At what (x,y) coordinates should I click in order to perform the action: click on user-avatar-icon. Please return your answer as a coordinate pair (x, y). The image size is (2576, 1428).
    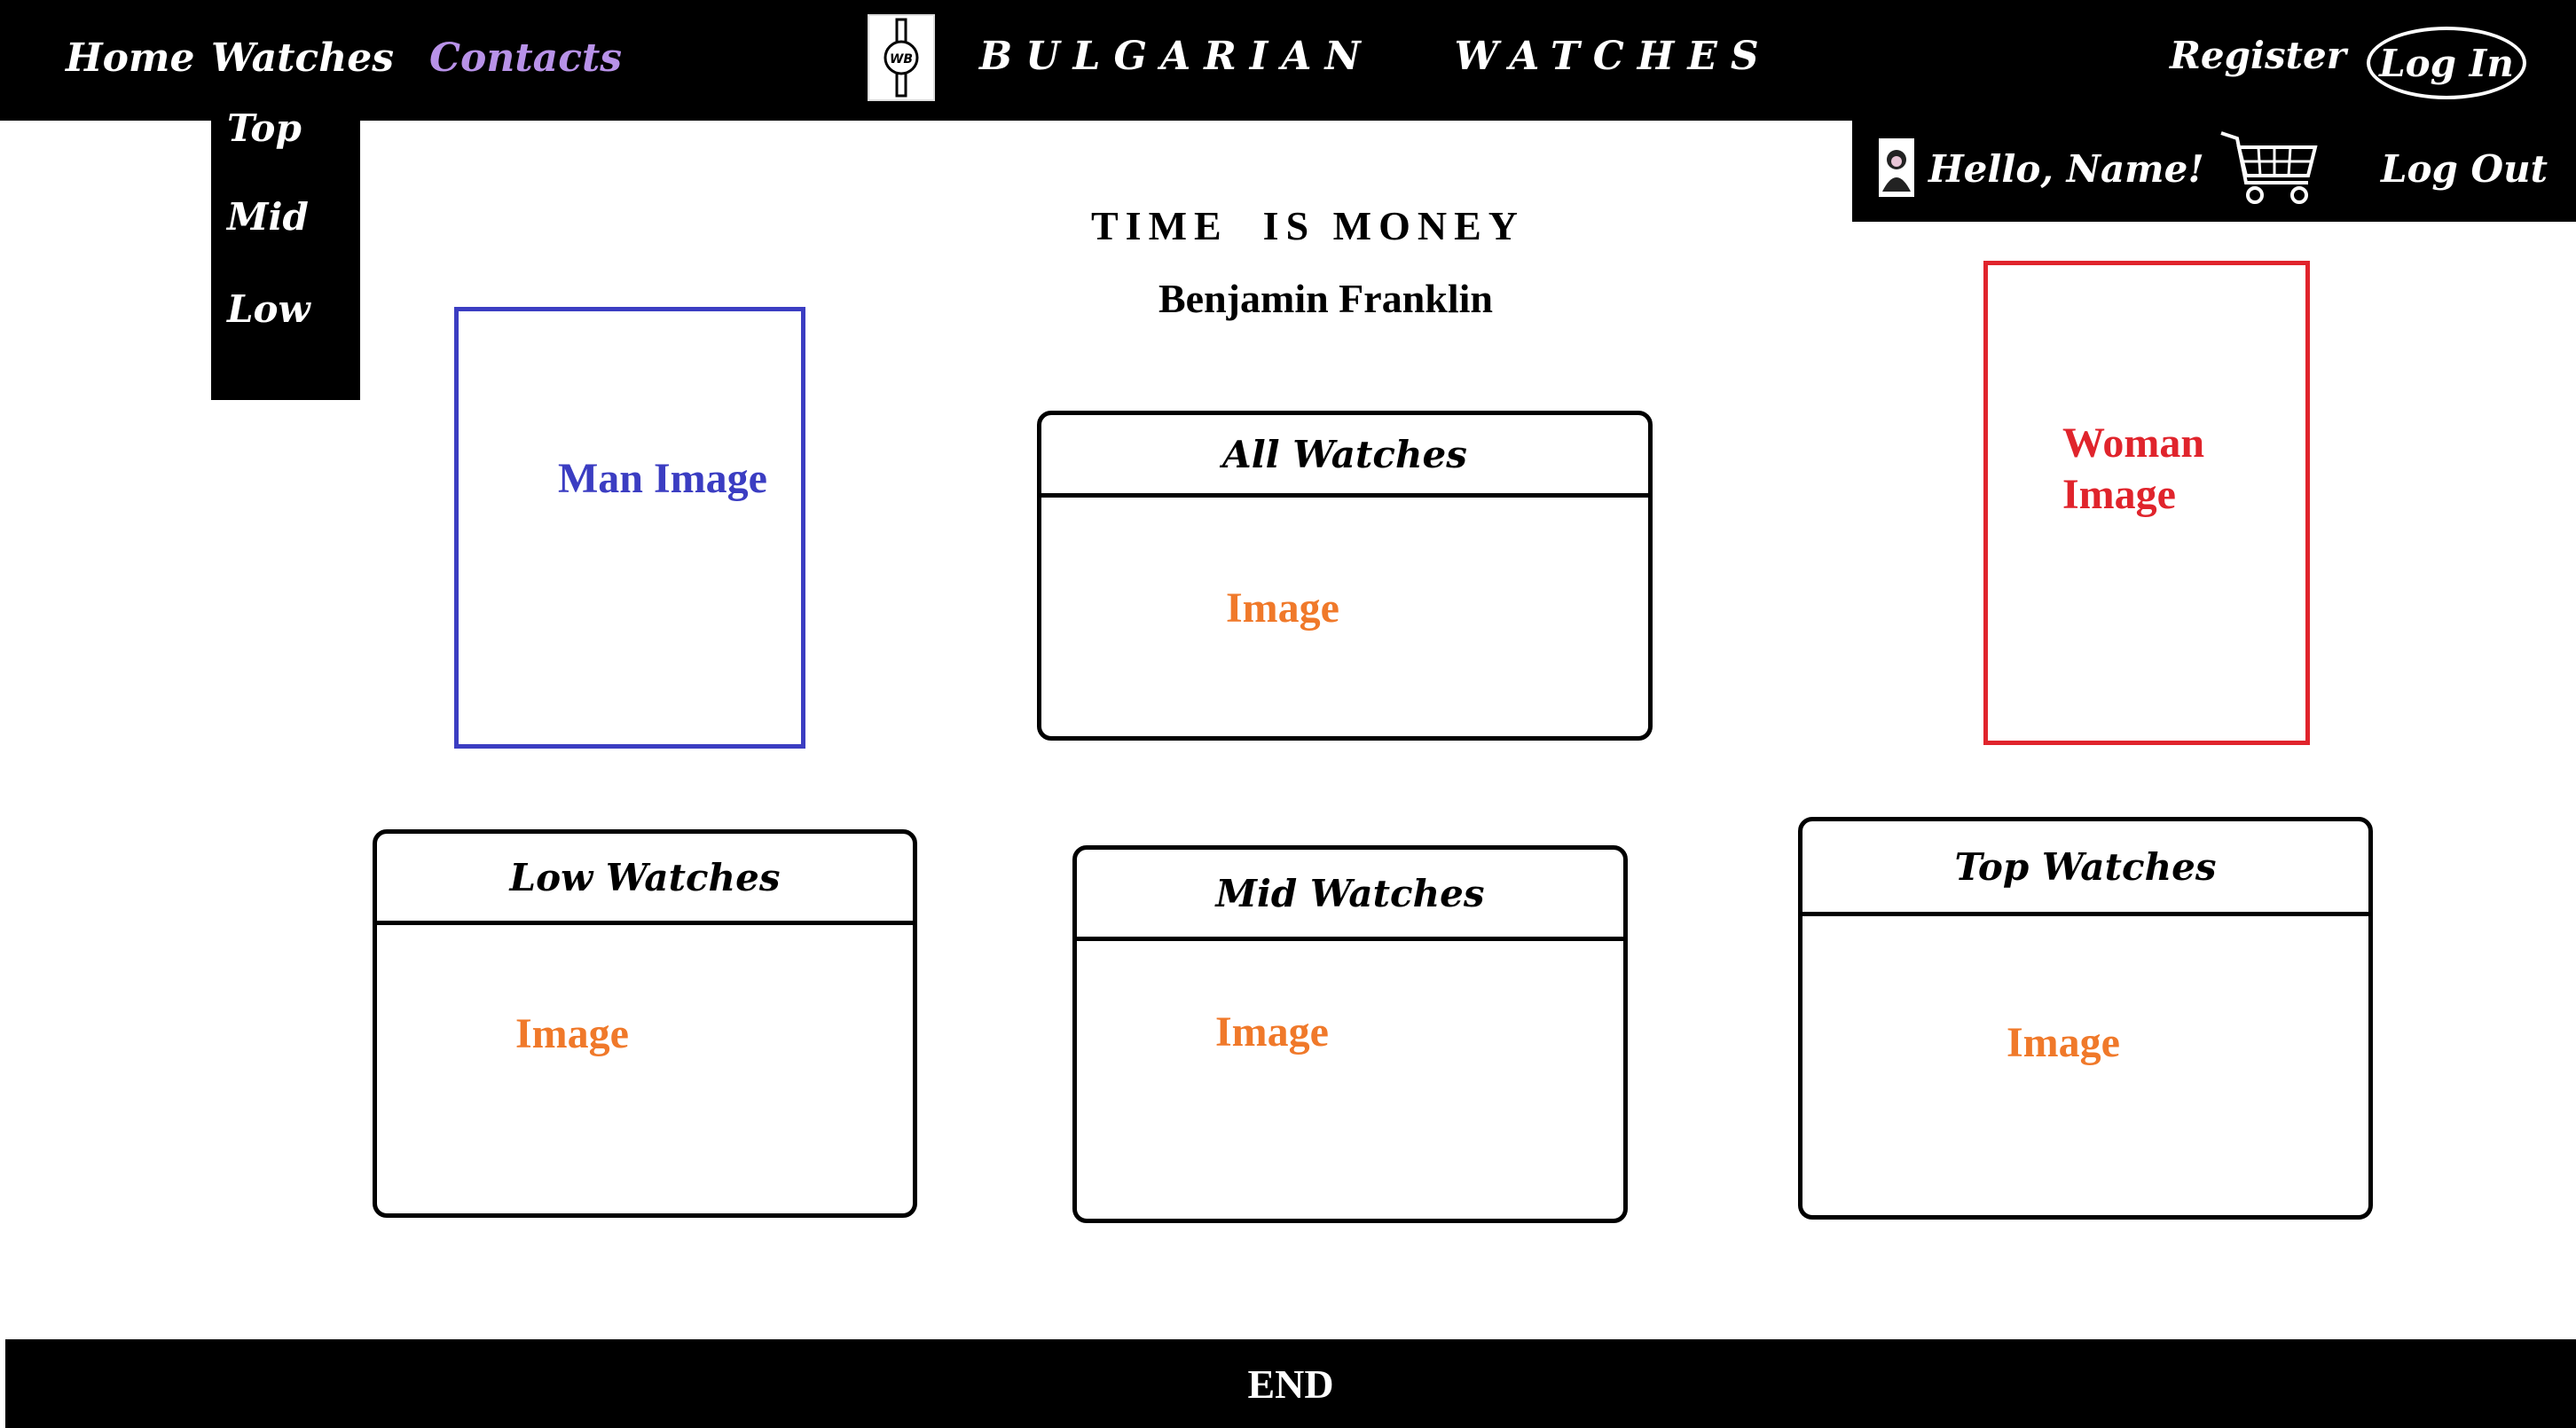
    Looking at the image, I should click on (1896, 167).